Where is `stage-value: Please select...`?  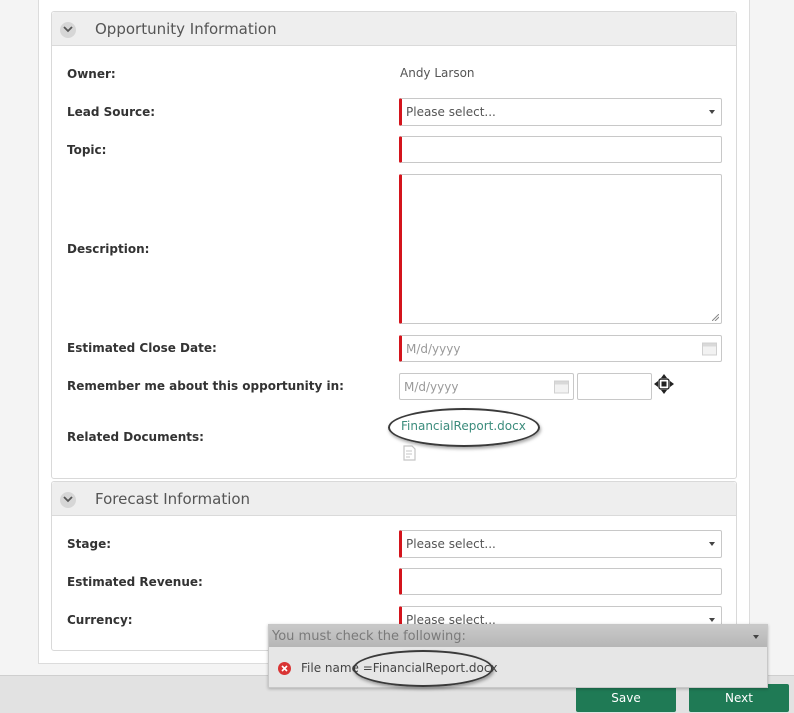
stage-value: Please select... is located at coordinates (451, 544).